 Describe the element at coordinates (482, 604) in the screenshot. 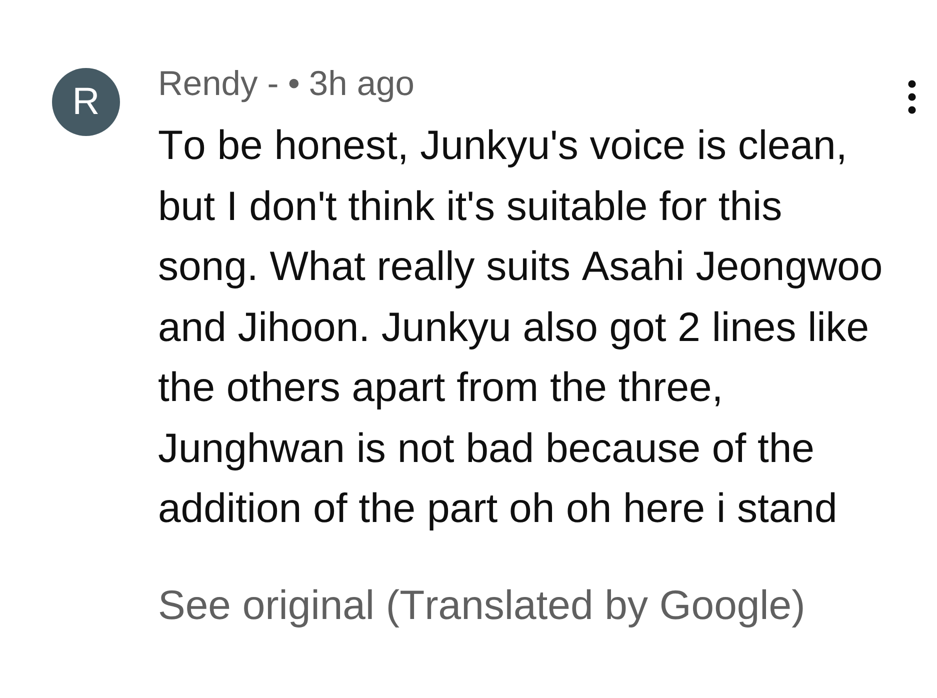

I see `see-original-link: See original (Translated by Google)` at that location.